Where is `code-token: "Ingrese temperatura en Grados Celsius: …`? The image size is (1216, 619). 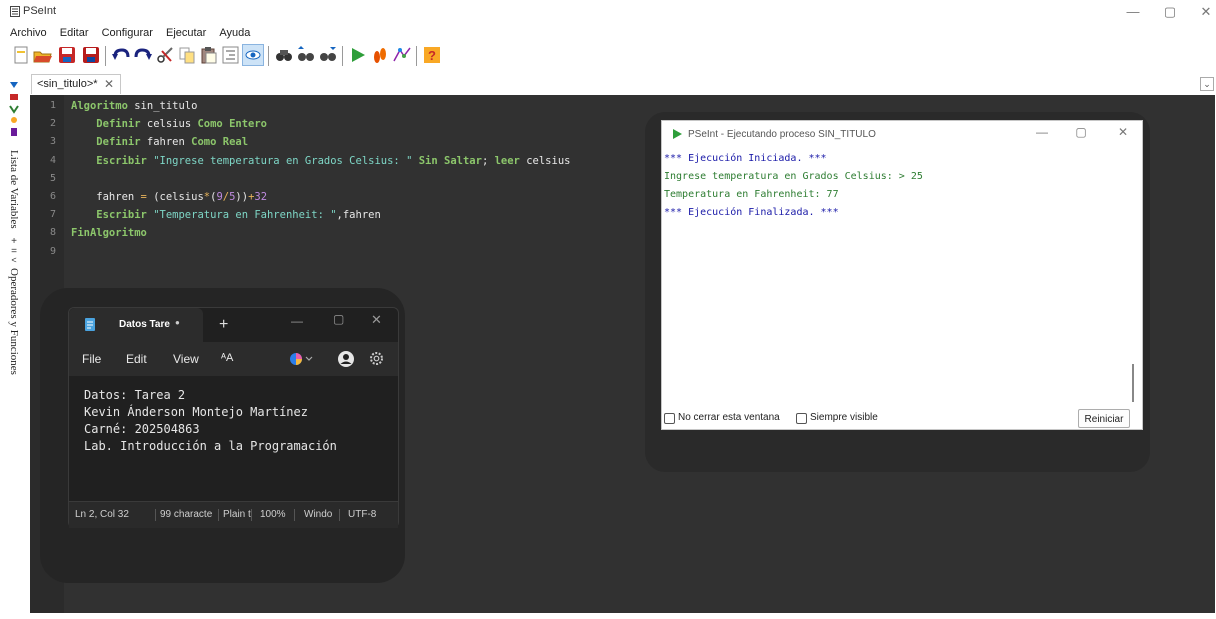 code-token: "Ingrese temperatura en Grados Celsius: … is located at coordinates (283, 160).